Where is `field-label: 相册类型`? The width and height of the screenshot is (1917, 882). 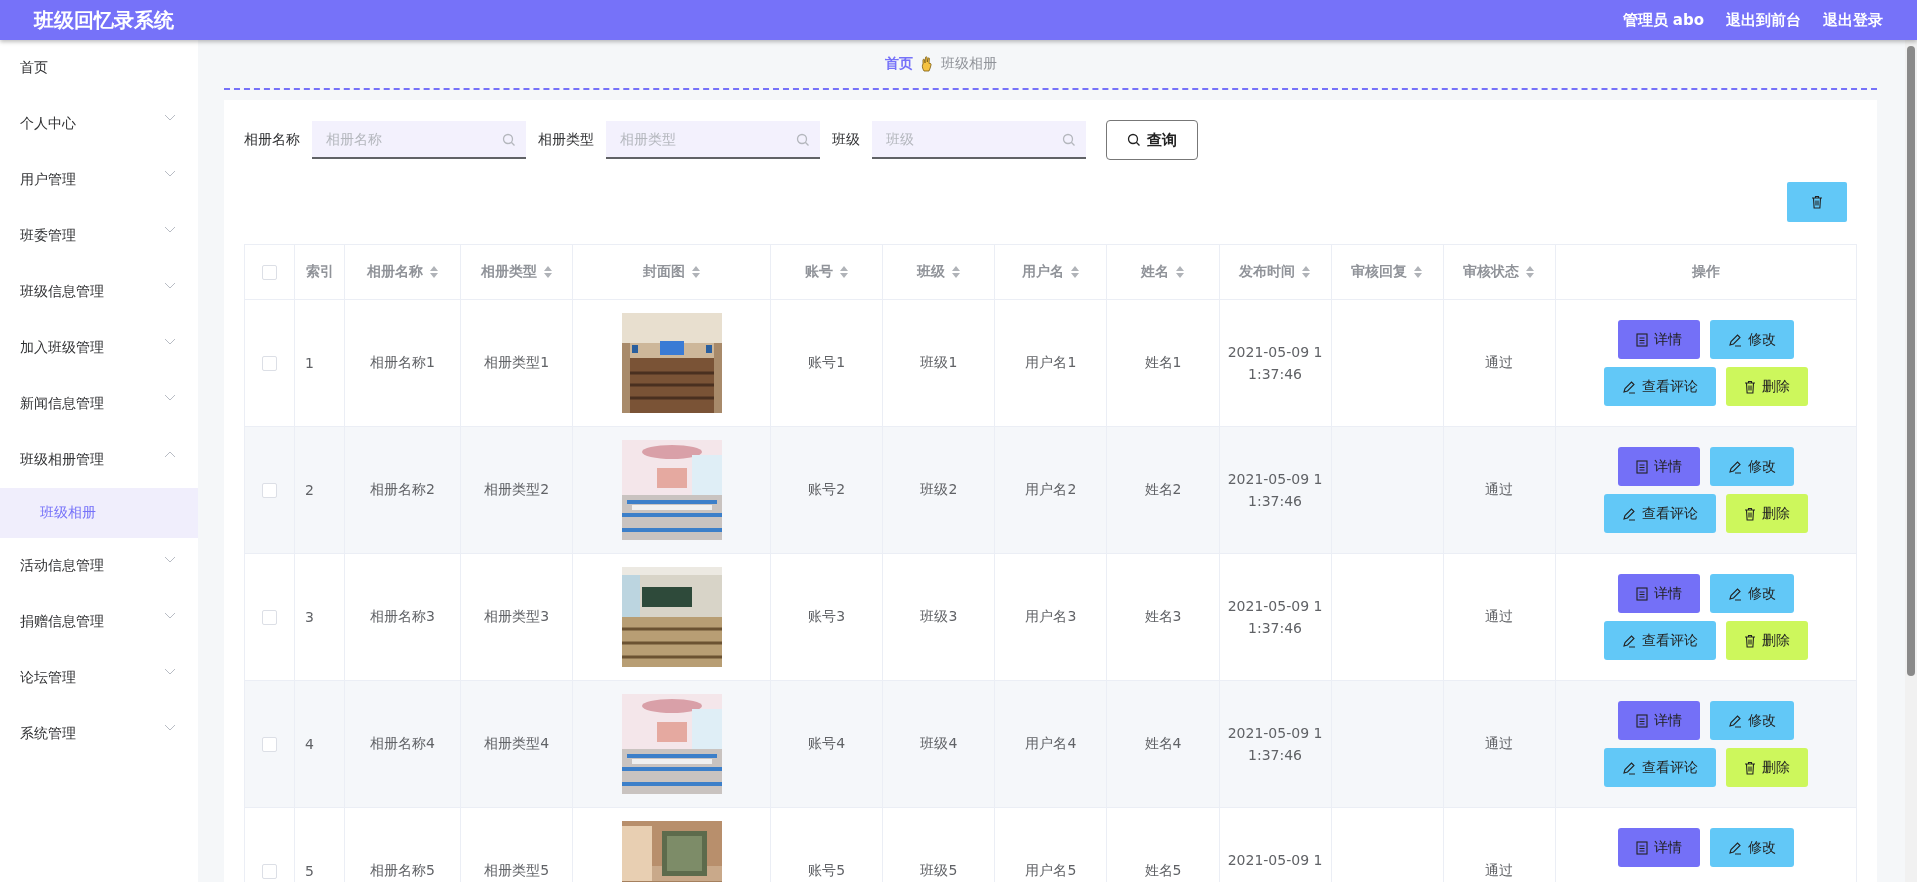
field-label: 相册类型 is located at coordinates (566, 140).